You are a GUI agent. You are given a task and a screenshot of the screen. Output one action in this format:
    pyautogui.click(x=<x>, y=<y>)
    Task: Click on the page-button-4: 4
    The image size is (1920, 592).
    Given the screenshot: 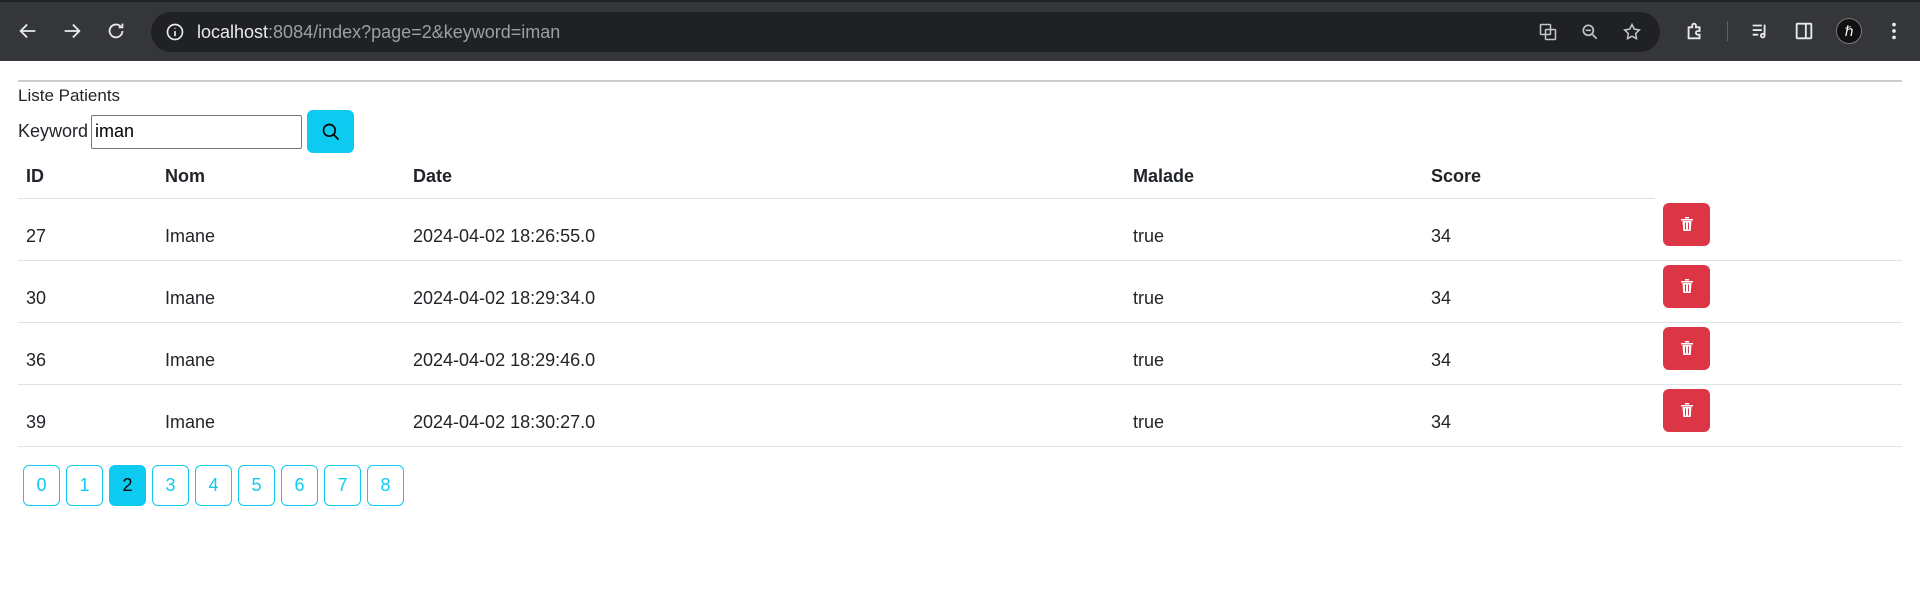 What is the action you would take?
    pyautogui.click(x=213, y=485)
    